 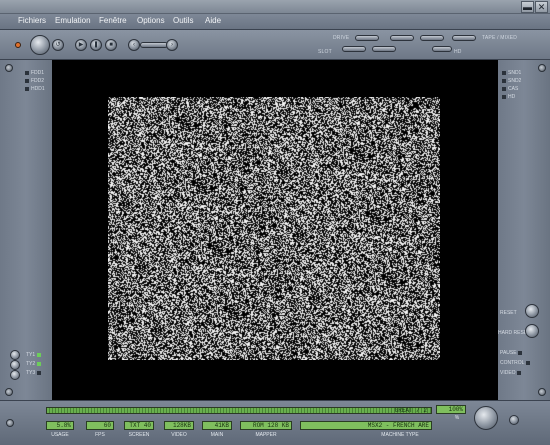 What do you see at coordinates (464, 38) in the screenshot?
I see `tape-slider` at bounding box center [464, 38].